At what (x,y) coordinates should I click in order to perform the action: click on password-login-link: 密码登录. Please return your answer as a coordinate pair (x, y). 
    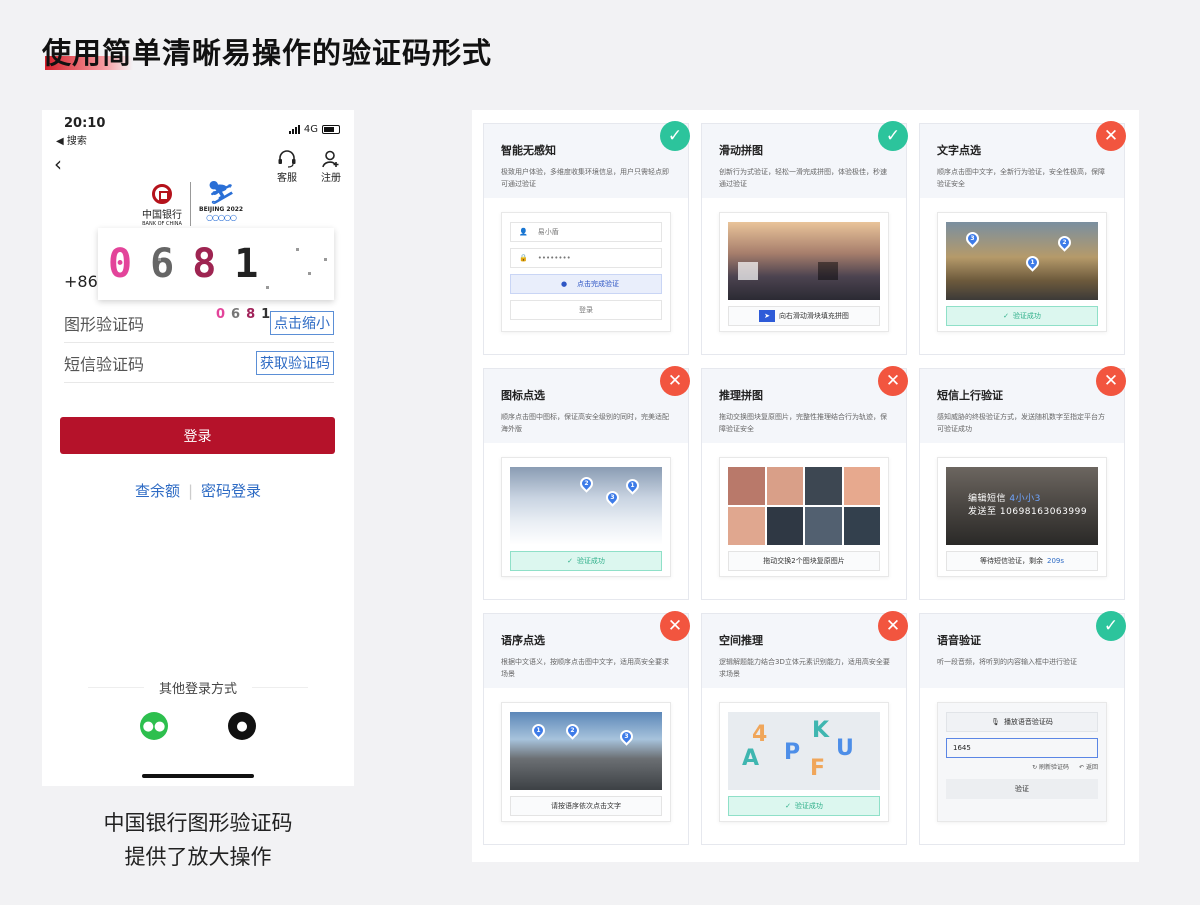
    Looking at the image, I should click on (231, 491).